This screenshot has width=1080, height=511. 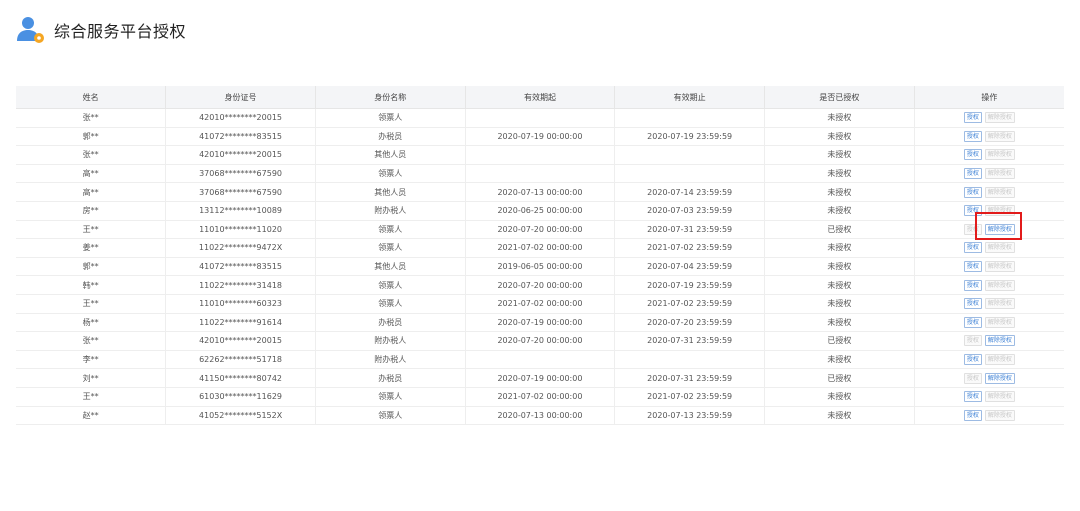 I want to click on cell-id-number: 11022********31418, so click(x=240, y=285).